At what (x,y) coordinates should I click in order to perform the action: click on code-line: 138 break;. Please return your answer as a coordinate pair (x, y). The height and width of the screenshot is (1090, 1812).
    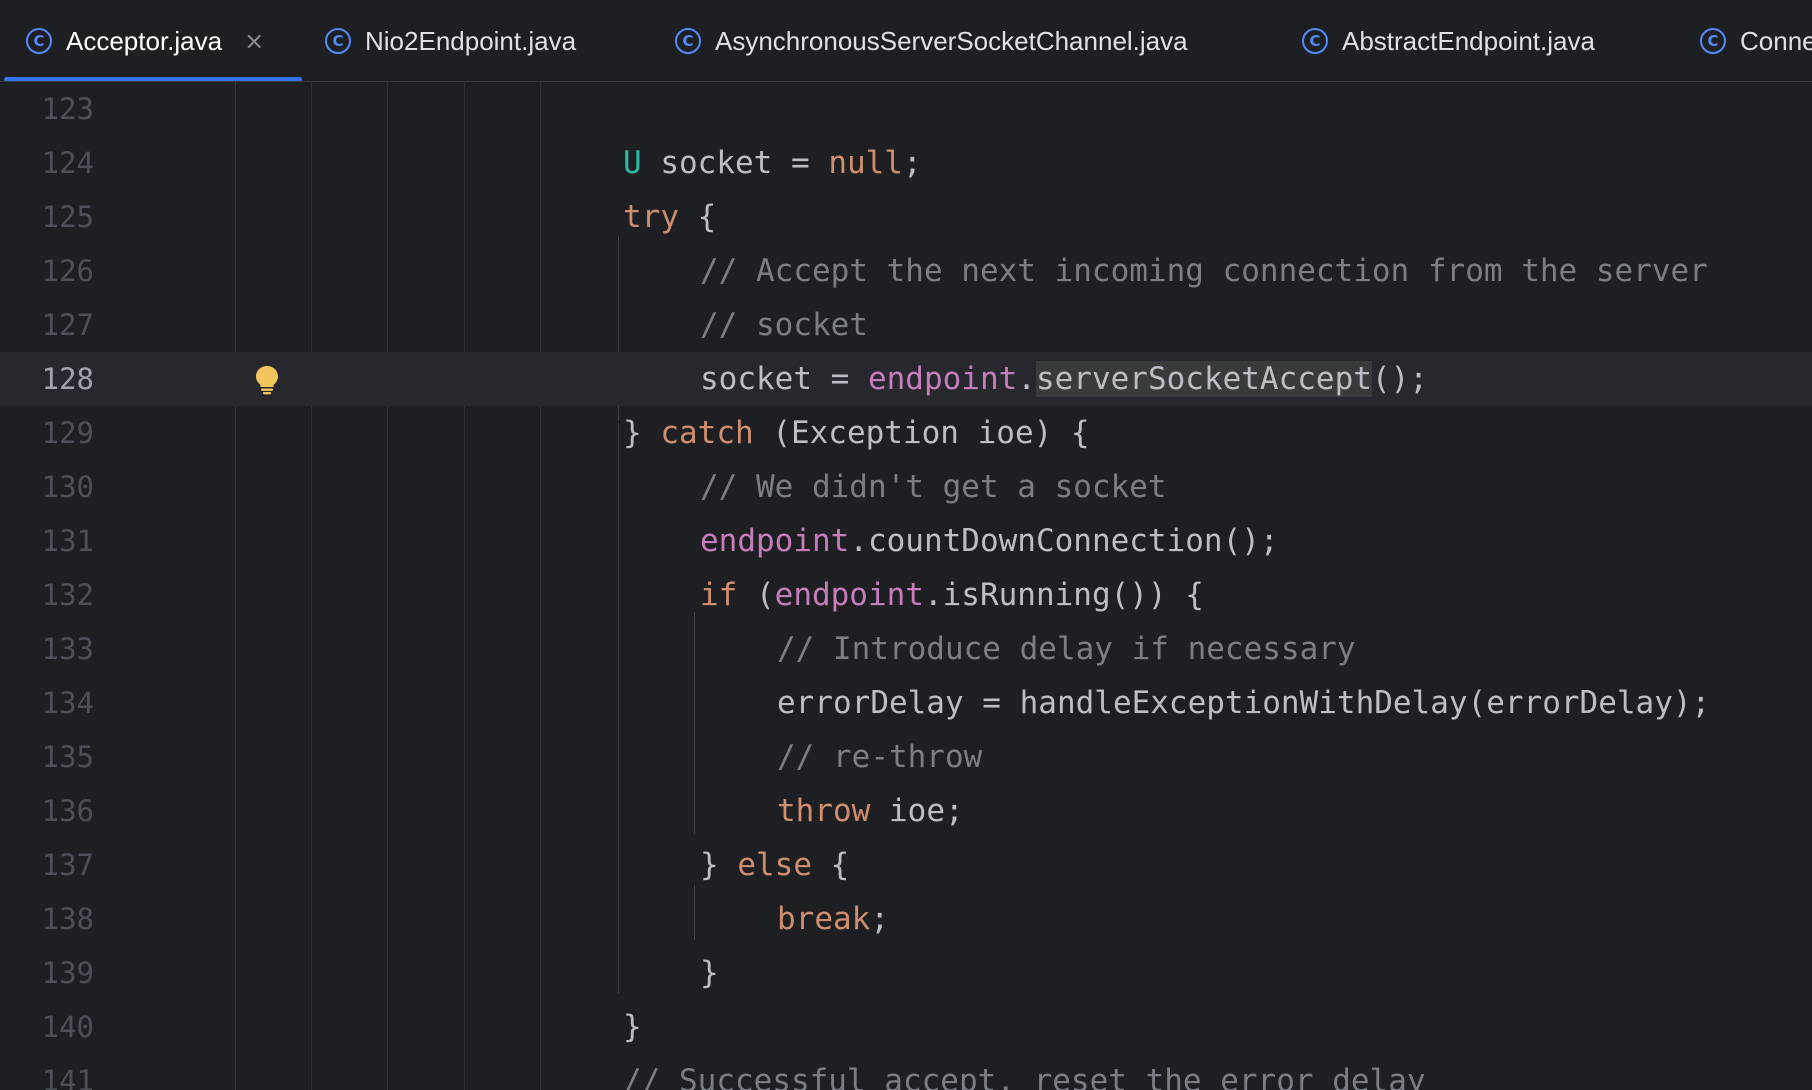
    Looking at the image, I should click on (906, 919).